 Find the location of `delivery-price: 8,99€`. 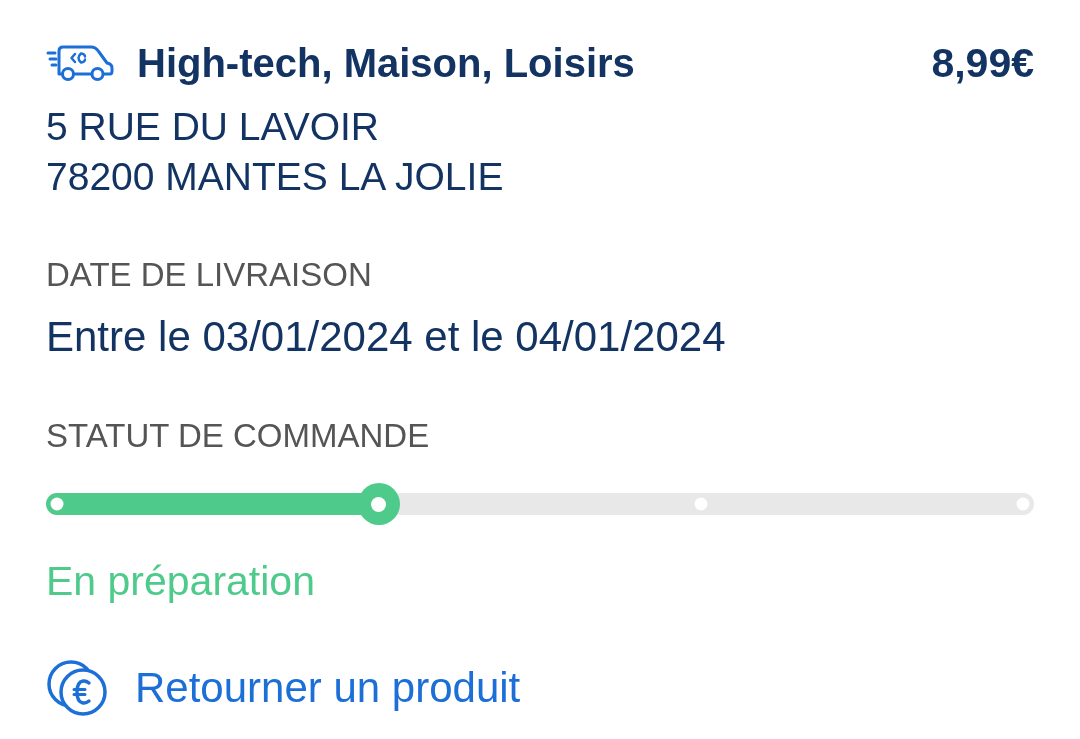

delivery-price: 8,99€ is located at coordinates (982, 63).